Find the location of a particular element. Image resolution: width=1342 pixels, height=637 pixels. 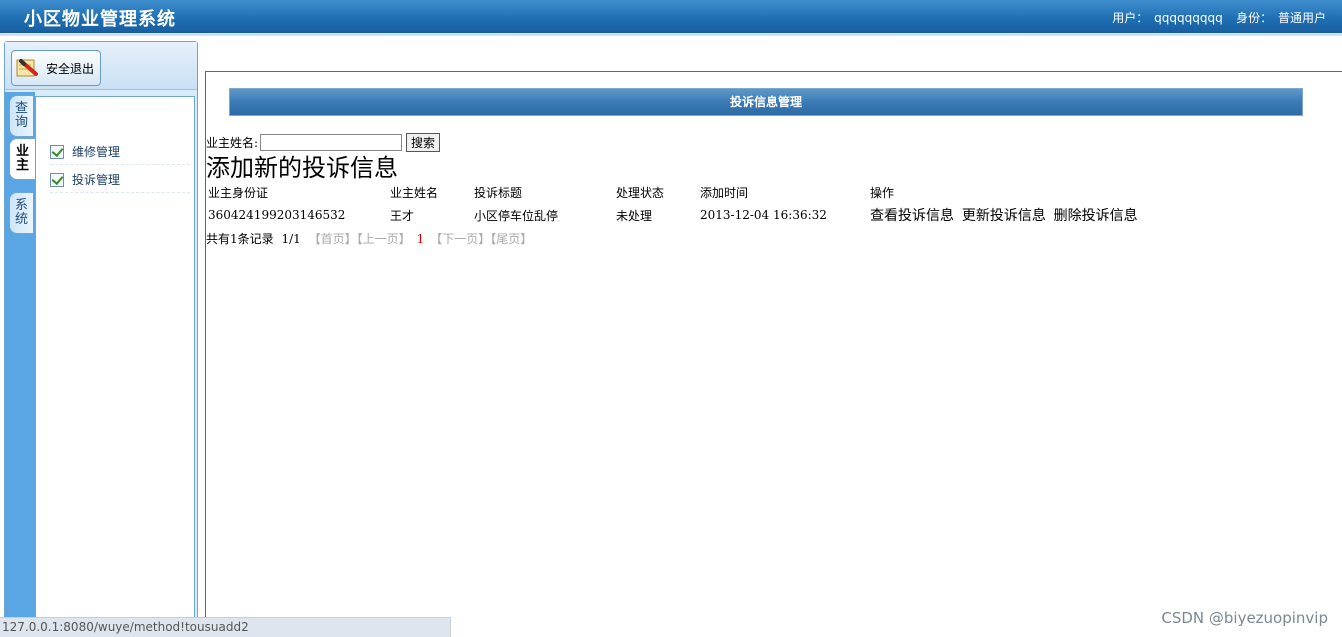

app-title: 小区物业管理系统 is located at coordinates (100, 19).